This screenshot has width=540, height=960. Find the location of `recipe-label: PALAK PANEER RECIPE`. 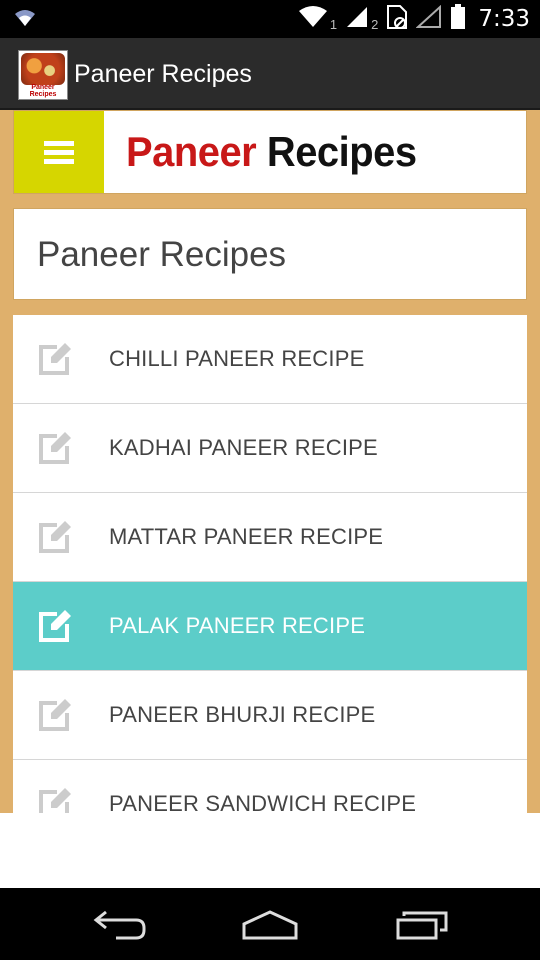

recipe-label: PALAK PANEER RECIPE is located at coordinates (237, 625).